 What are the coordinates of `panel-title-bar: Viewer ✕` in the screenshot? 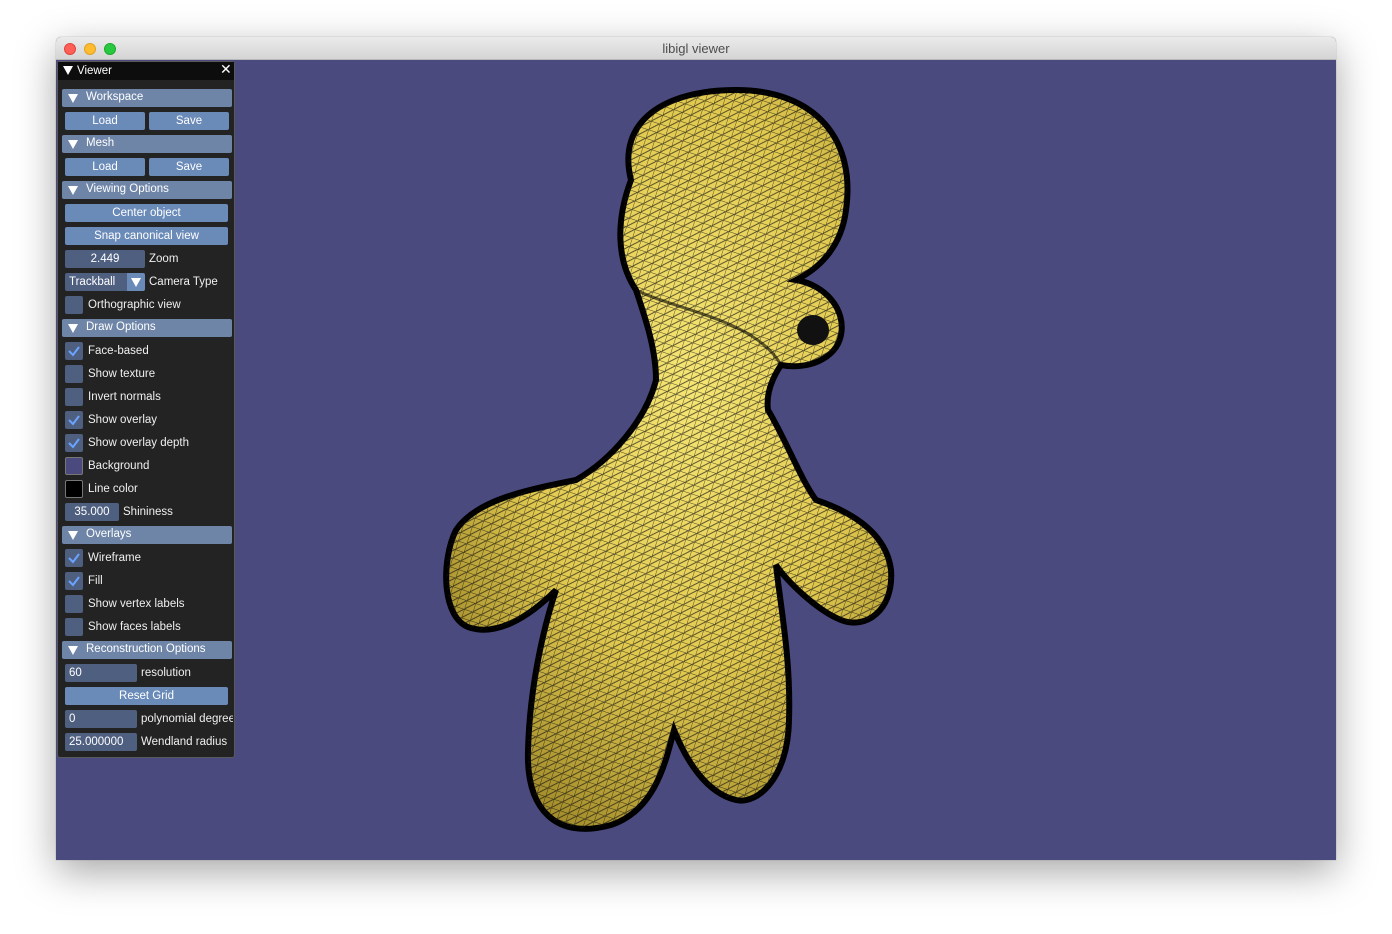 It's located at (146, 71).